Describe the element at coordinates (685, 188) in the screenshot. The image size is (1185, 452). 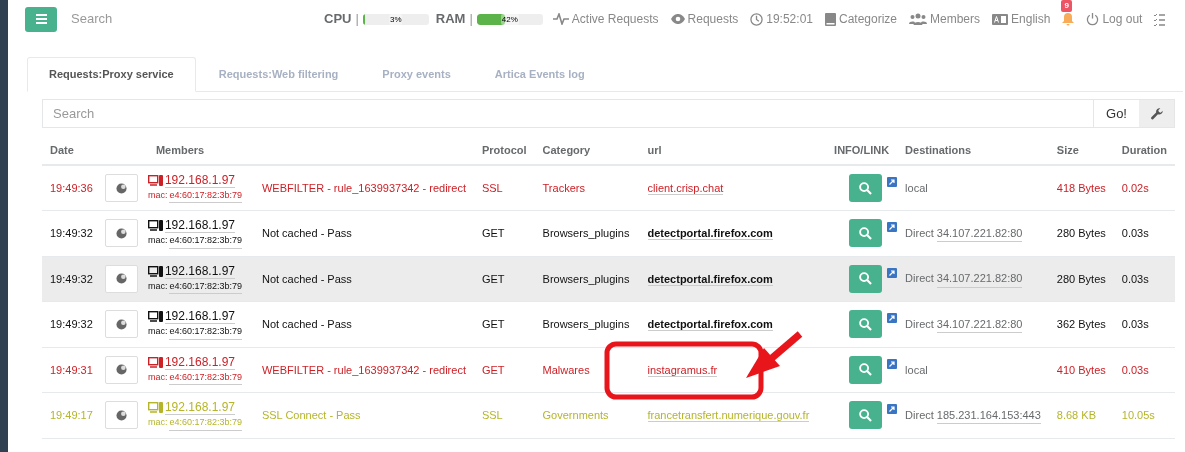
I see `url-link: client.crisp.chat` at that location.